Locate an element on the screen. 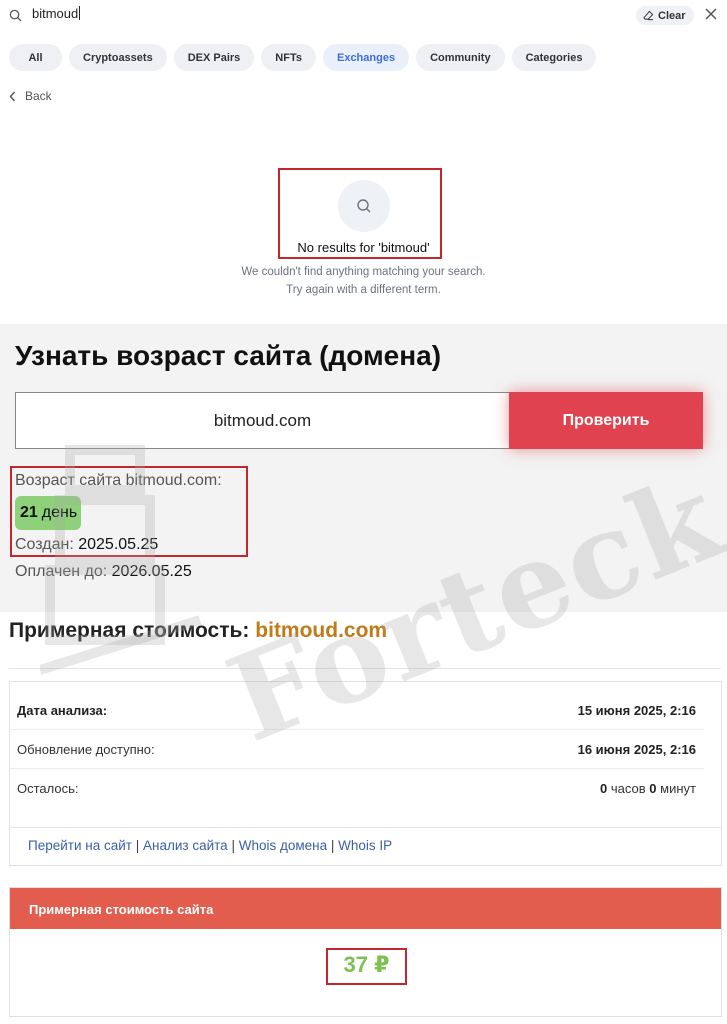 This screenshot has width=727, height=1024. price-title-label: Примерная стоимость: is located at coordinates (129, 630).